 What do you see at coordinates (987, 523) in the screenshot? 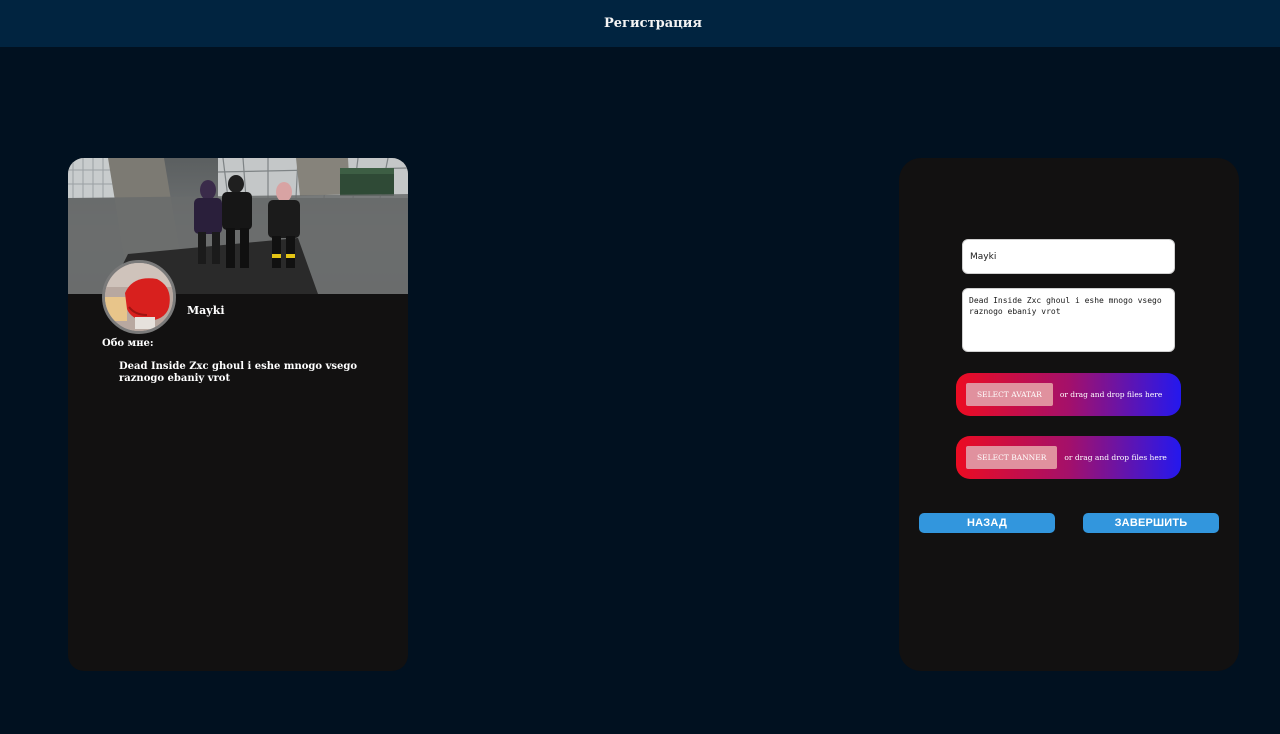
I see `back-button: НАЗАД` at bounding box center [987, 523].